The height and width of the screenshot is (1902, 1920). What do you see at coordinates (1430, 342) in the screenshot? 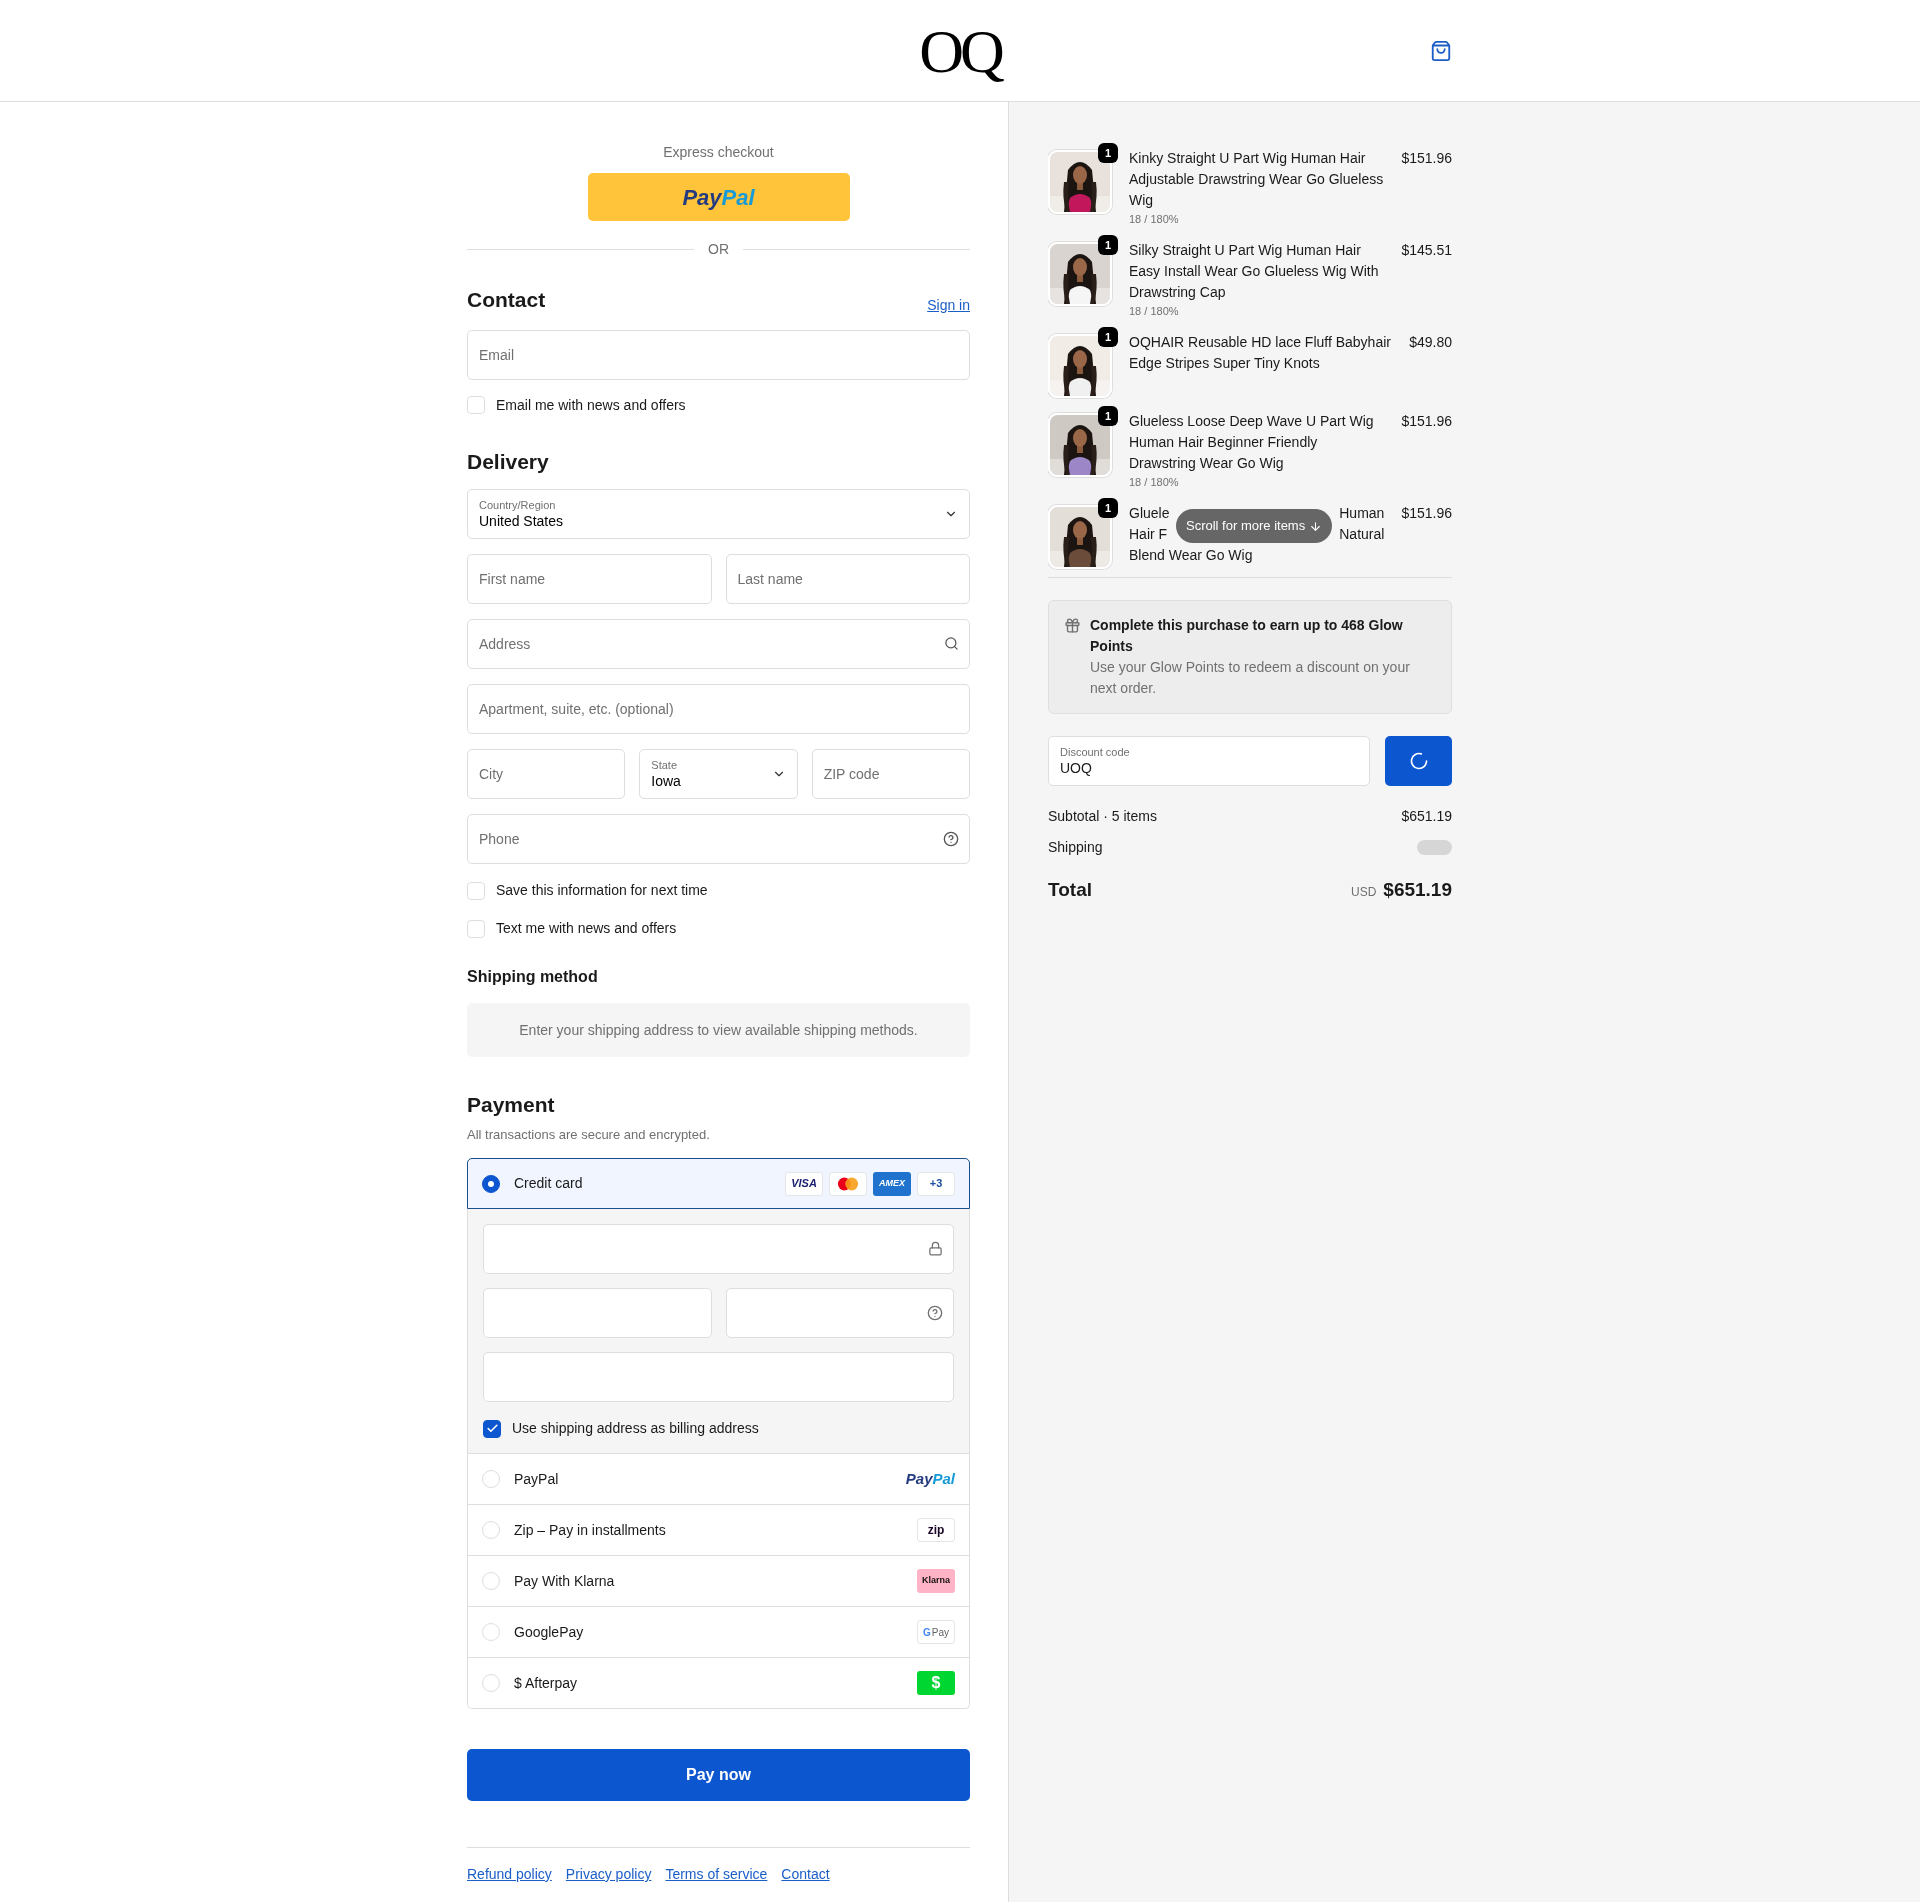
I see `product-price: $49.80` at bounding box center [1430, 342].